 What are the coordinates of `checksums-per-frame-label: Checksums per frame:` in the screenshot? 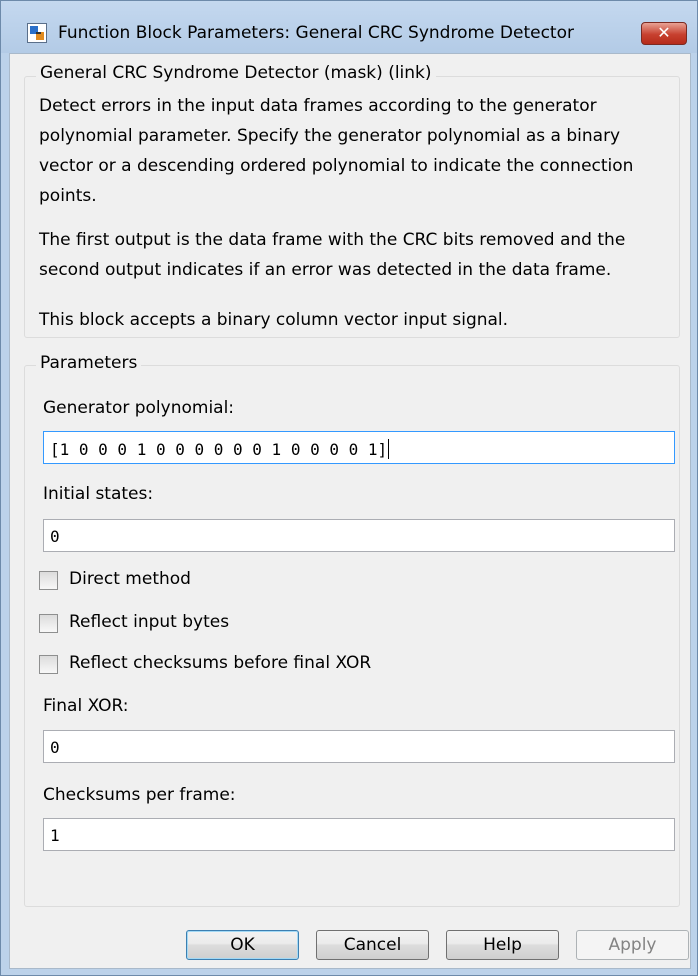 It's located at (139, 795).